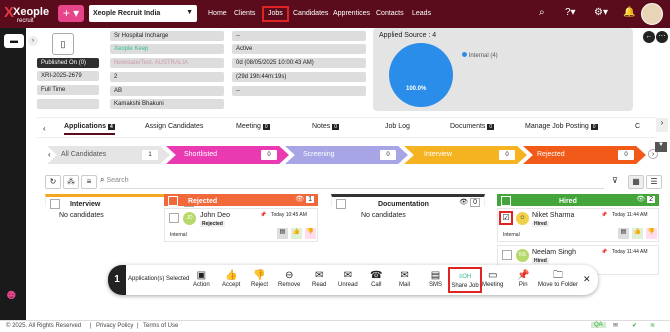 The height and width of the screenshot is (332, 670). Describe the element at coordinates (299, 63) in the screenshot. I see `posted-date: 0d (08/05/2025 10:00:43 AM)` at that location.